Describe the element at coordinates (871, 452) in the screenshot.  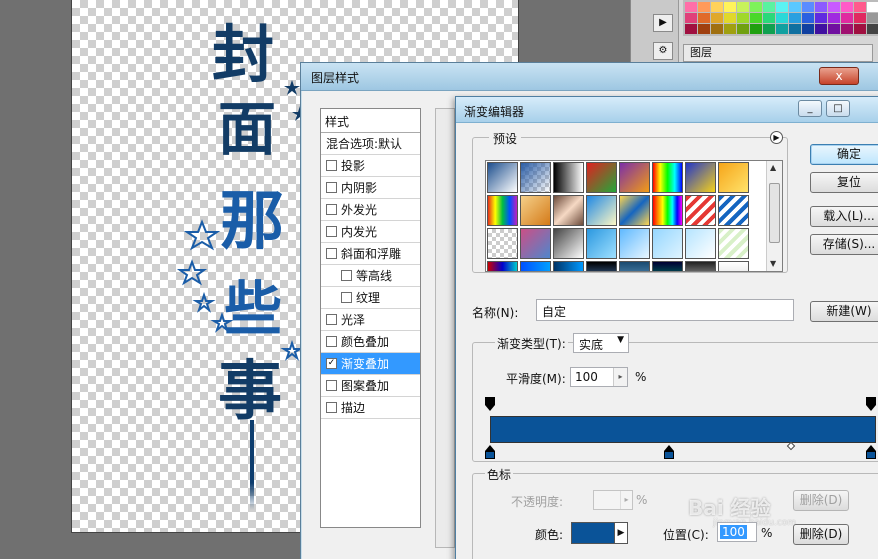
I see `color-stop-right` at that location.